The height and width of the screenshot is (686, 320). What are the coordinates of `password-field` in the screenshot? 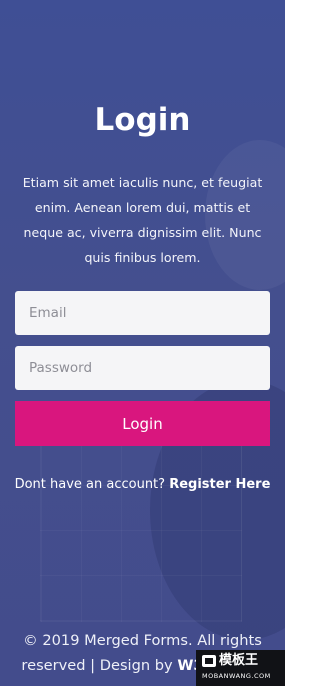 It's located at (142, 368).